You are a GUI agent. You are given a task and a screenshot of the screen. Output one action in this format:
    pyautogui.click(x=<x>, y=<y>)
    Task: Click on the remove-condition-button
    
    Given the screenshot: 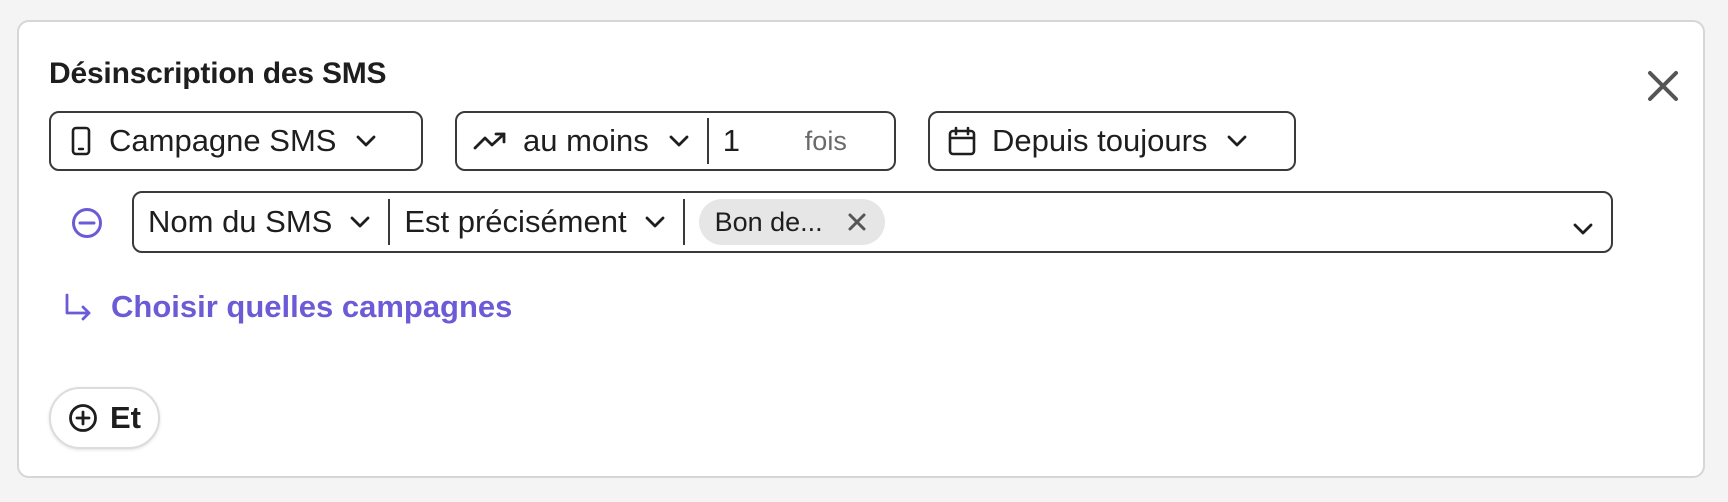 What is the action you would take?
    pyautogui.click(x=87, y=223)
    